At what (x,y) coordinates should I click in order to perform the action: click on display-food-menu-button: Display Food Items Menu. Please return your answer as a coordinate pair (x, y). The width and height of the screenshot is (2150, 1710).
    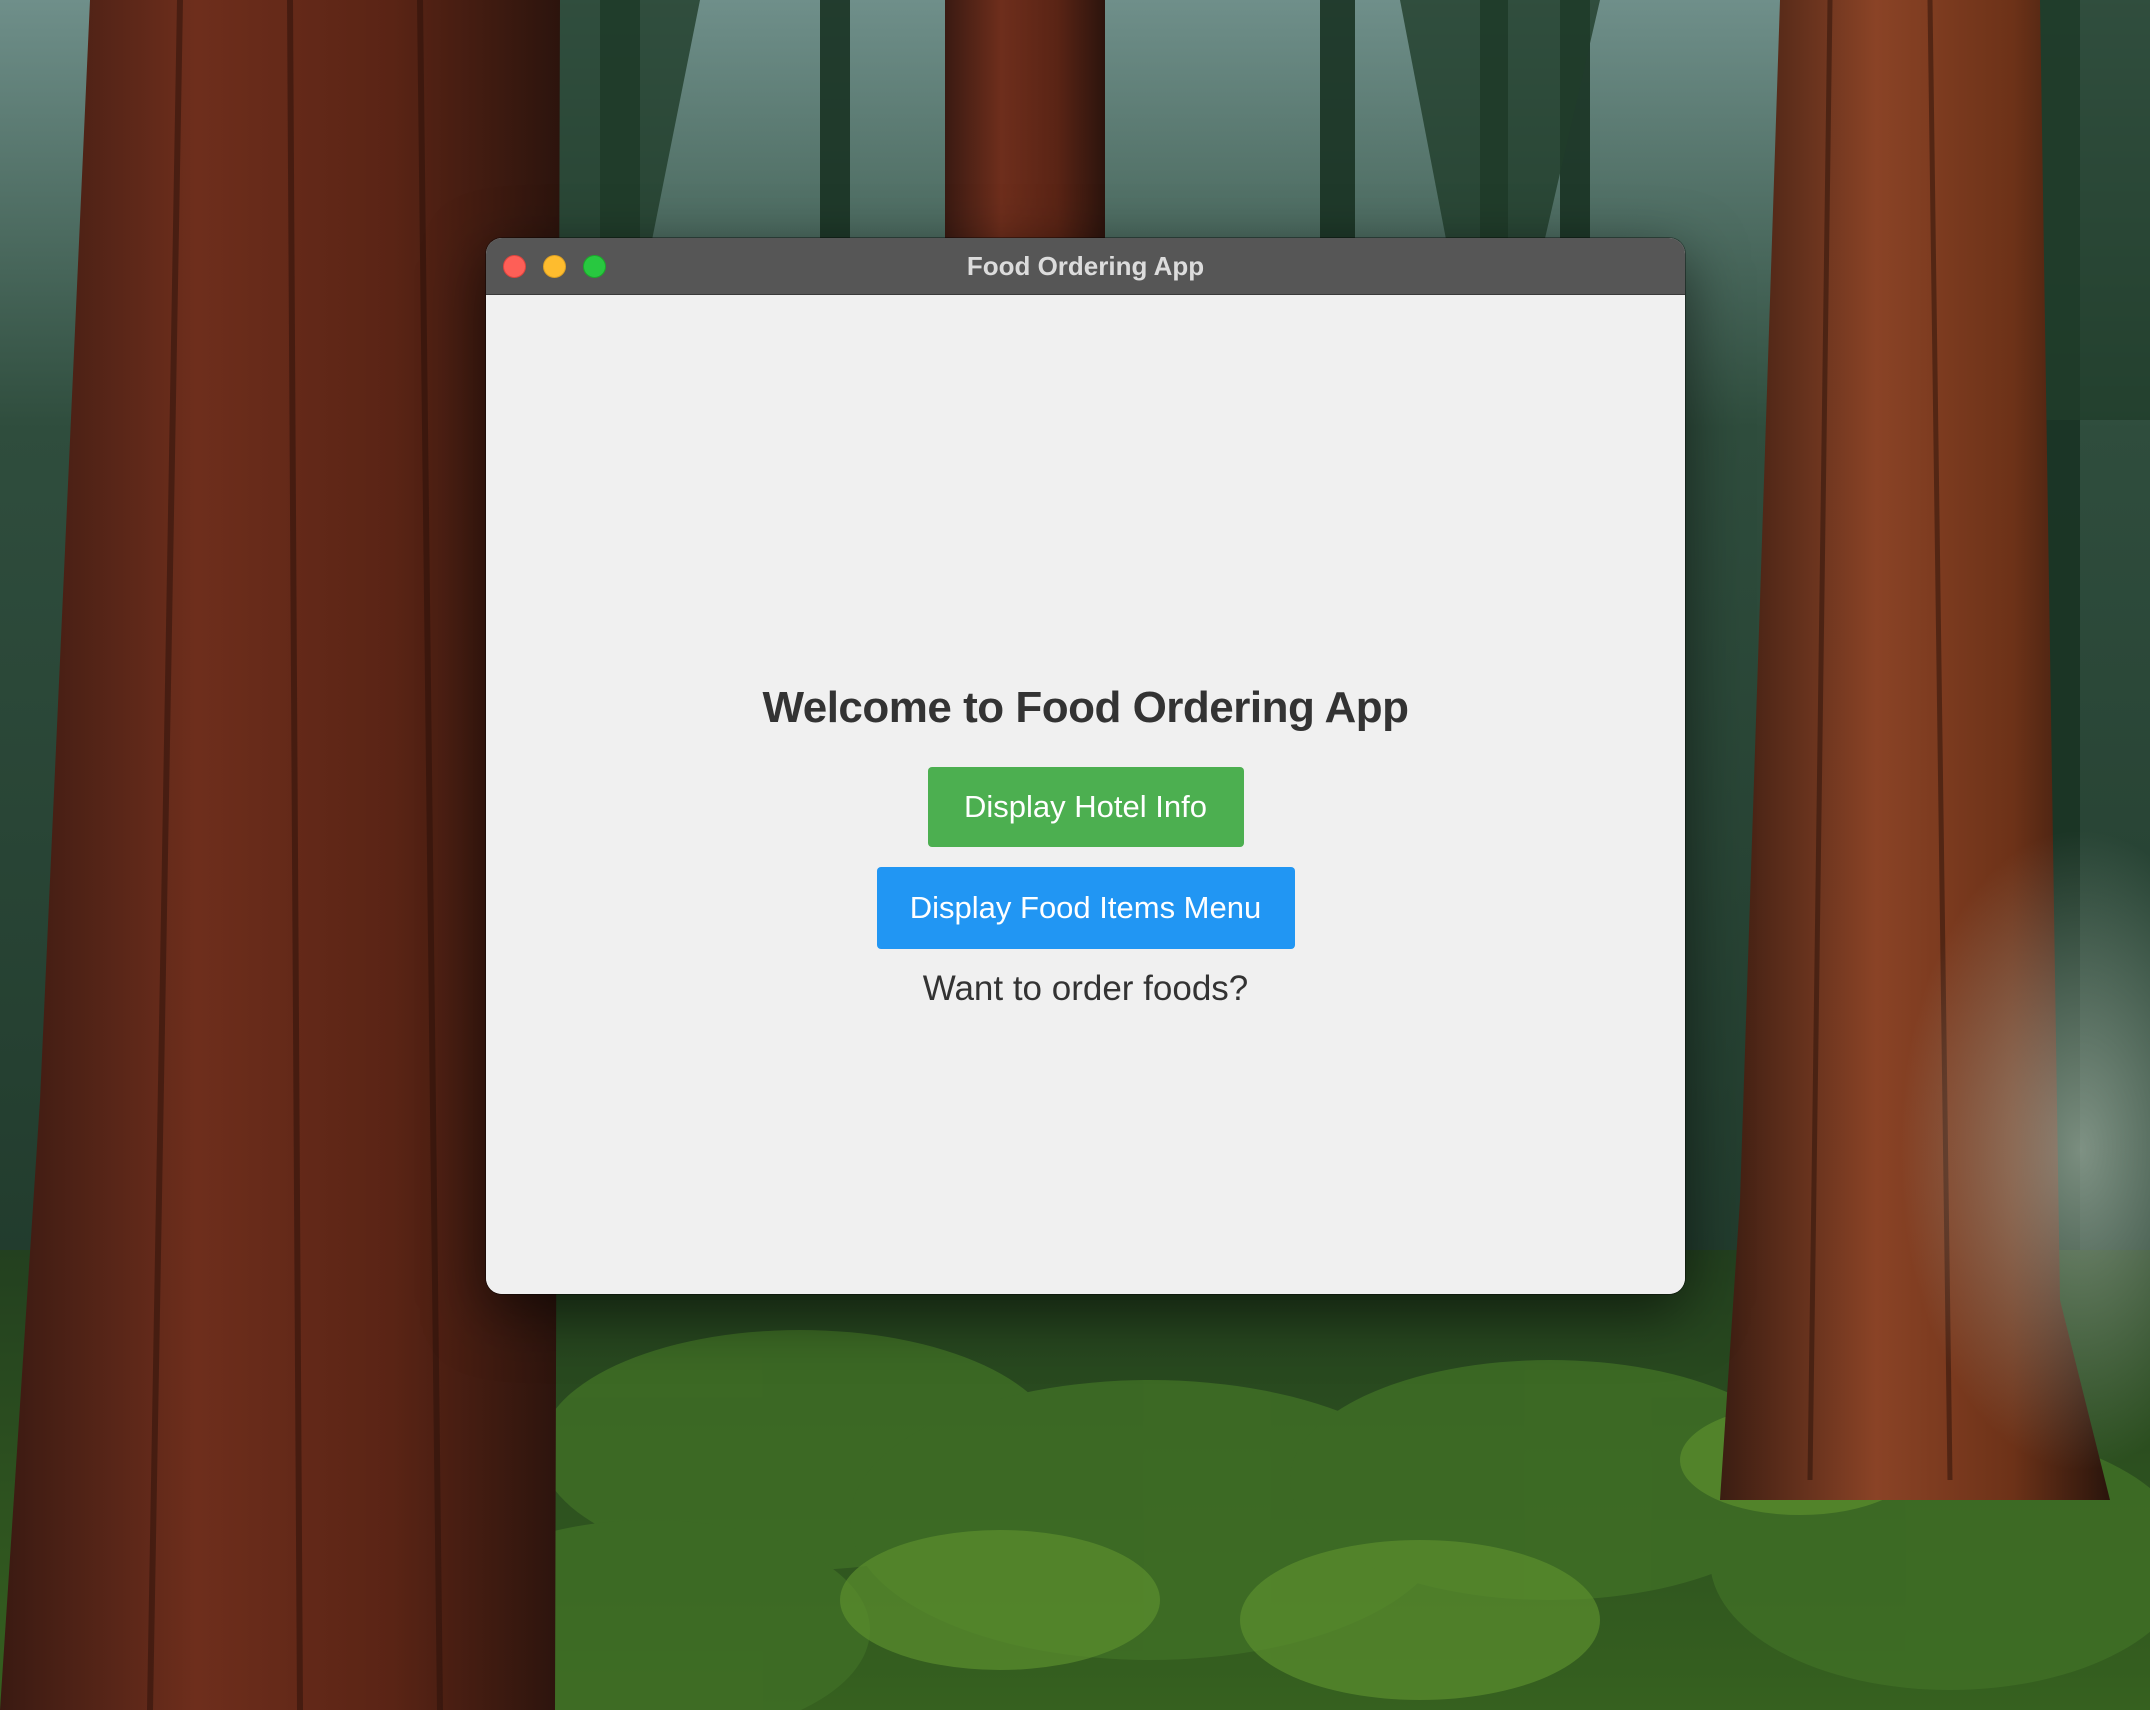
    Looking at the image, I should click on (1085, 908).